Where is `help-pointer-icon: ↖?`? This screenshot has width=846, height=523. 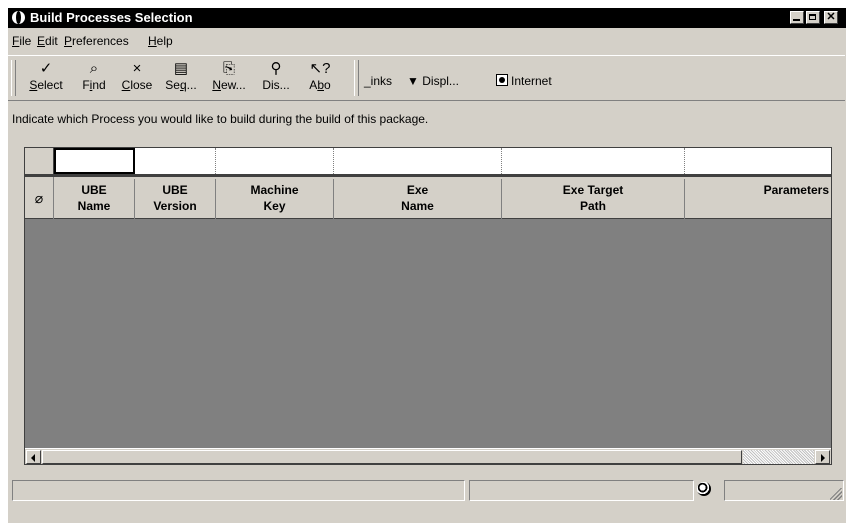 help-pointer-icon: ↖? is located at coordinates (320, 68).